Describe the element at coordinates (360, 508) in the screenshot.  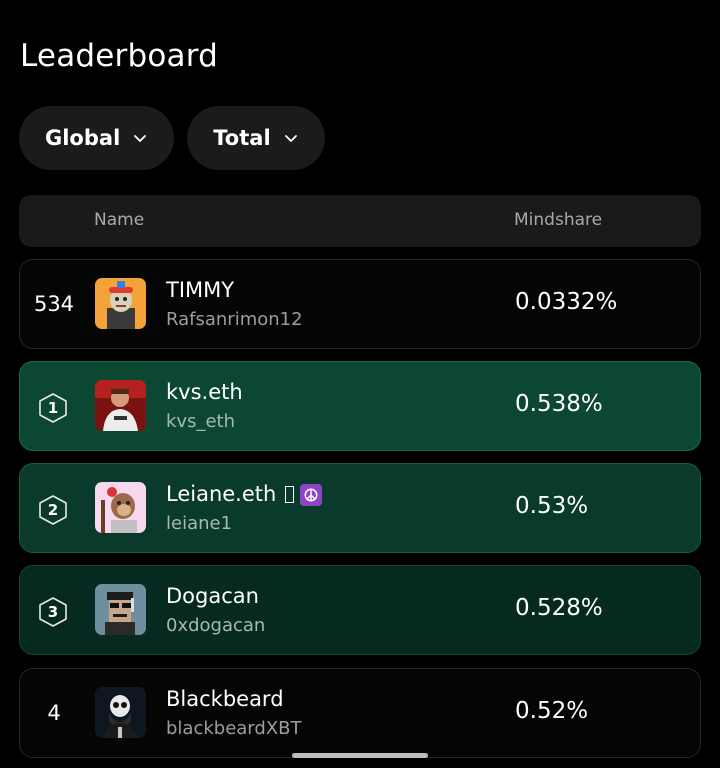
I see `leaderboard-row: 2 Leiane.eth leiane1 0.53%` at that location.